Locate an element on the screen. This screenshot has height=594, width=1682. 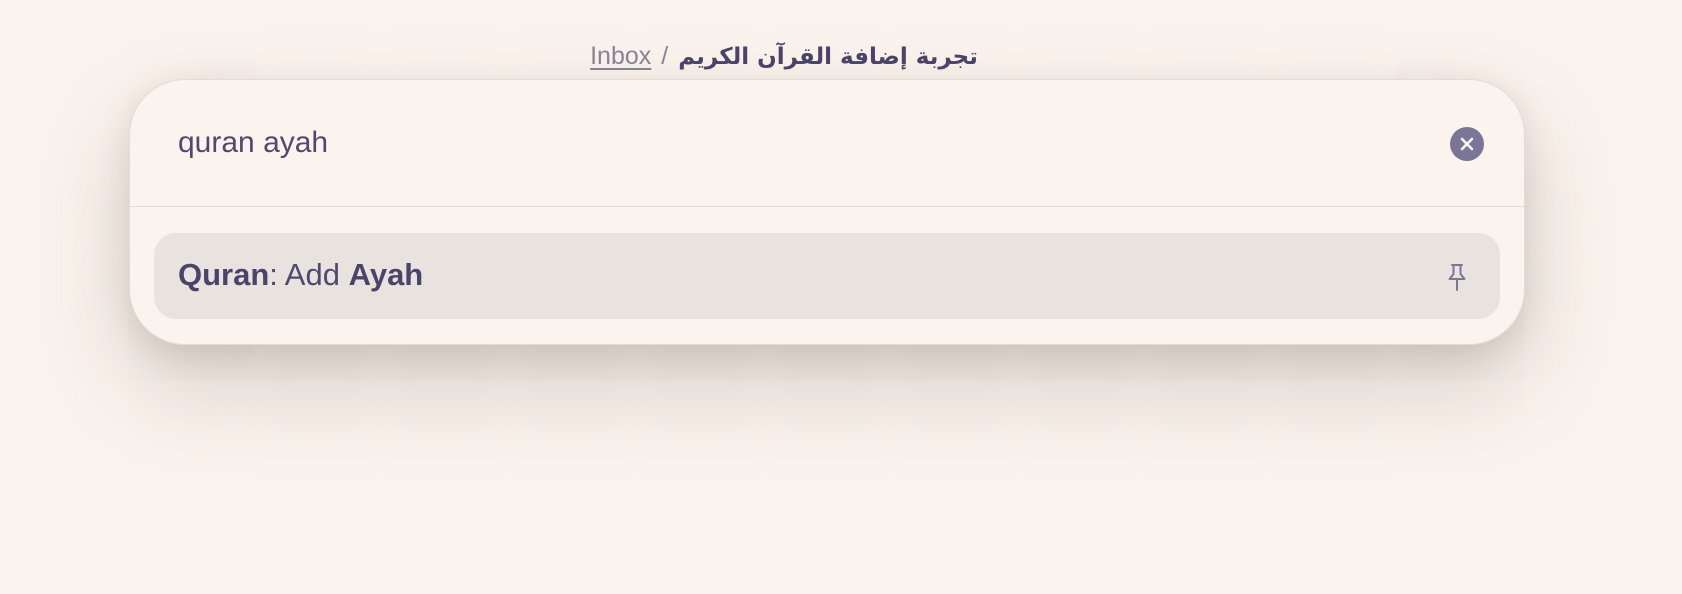
result-match-quran: Quran is located at coordinates (224, 274).